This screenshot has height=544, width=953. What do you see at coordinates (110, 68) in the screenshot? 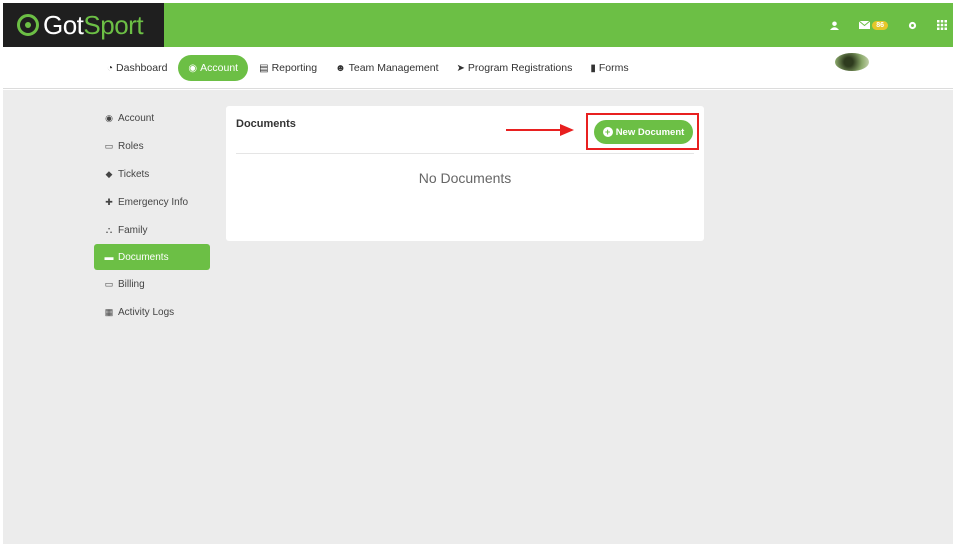
I see `tachometer-icon: ◔` at bounding box center [110, 68].